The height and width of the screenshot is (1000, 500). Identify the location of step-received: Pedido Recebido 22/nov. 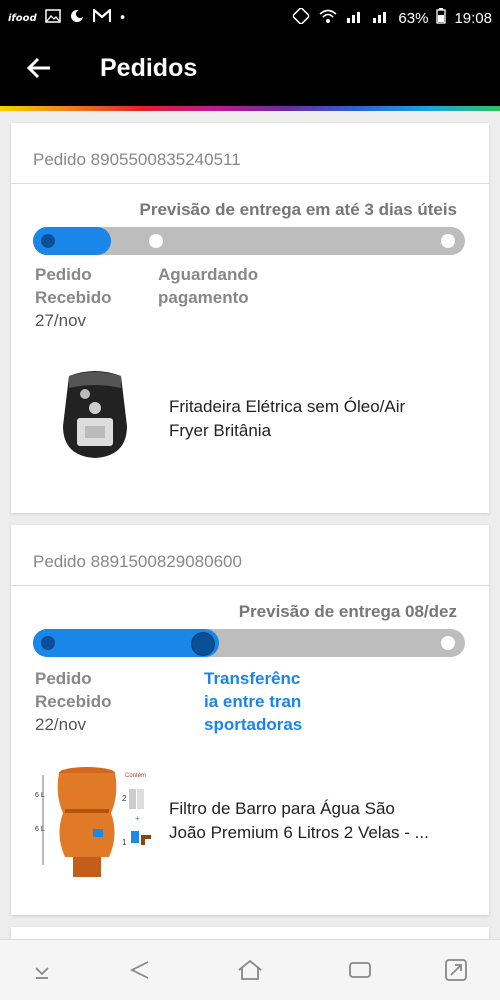
(73, 701).